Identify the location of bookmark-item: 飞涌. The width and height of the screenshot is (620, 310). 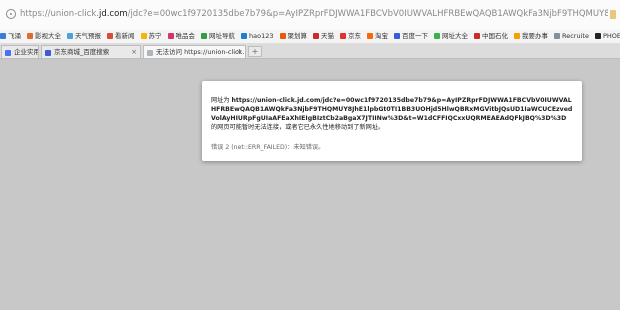
(10, 36).